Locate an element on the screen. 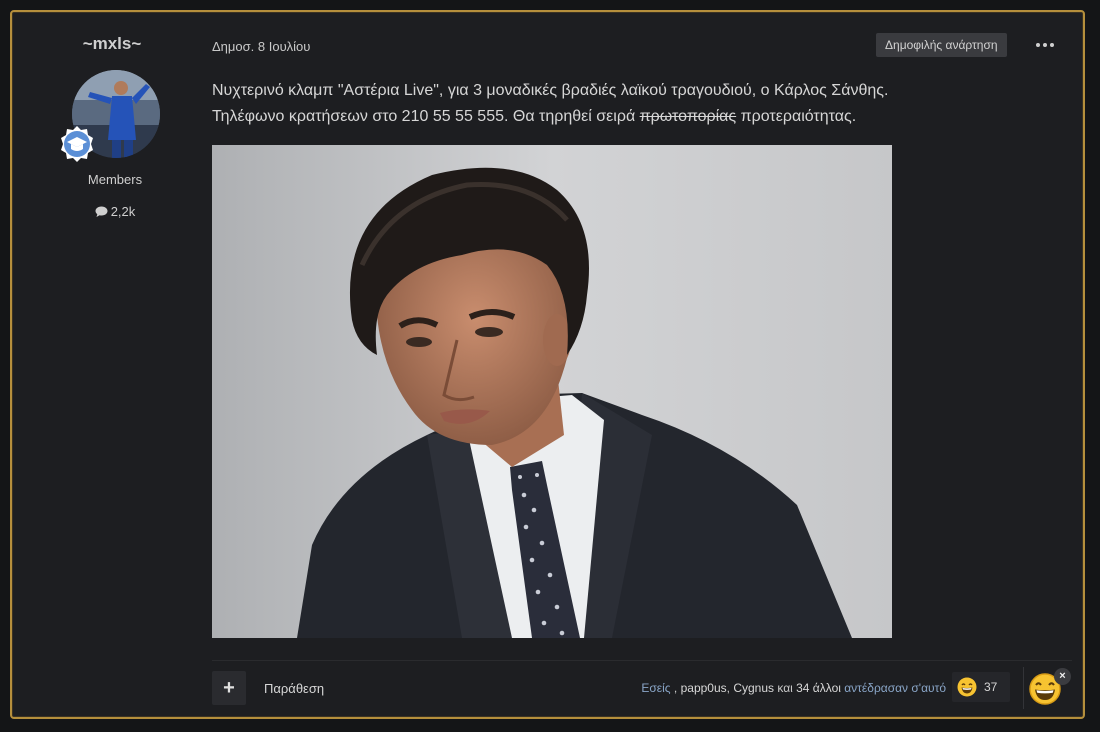 This screenshot has height=732, width=1100. strikethrough-text: πρωτοπορίας is located at coordinates (688, 116).